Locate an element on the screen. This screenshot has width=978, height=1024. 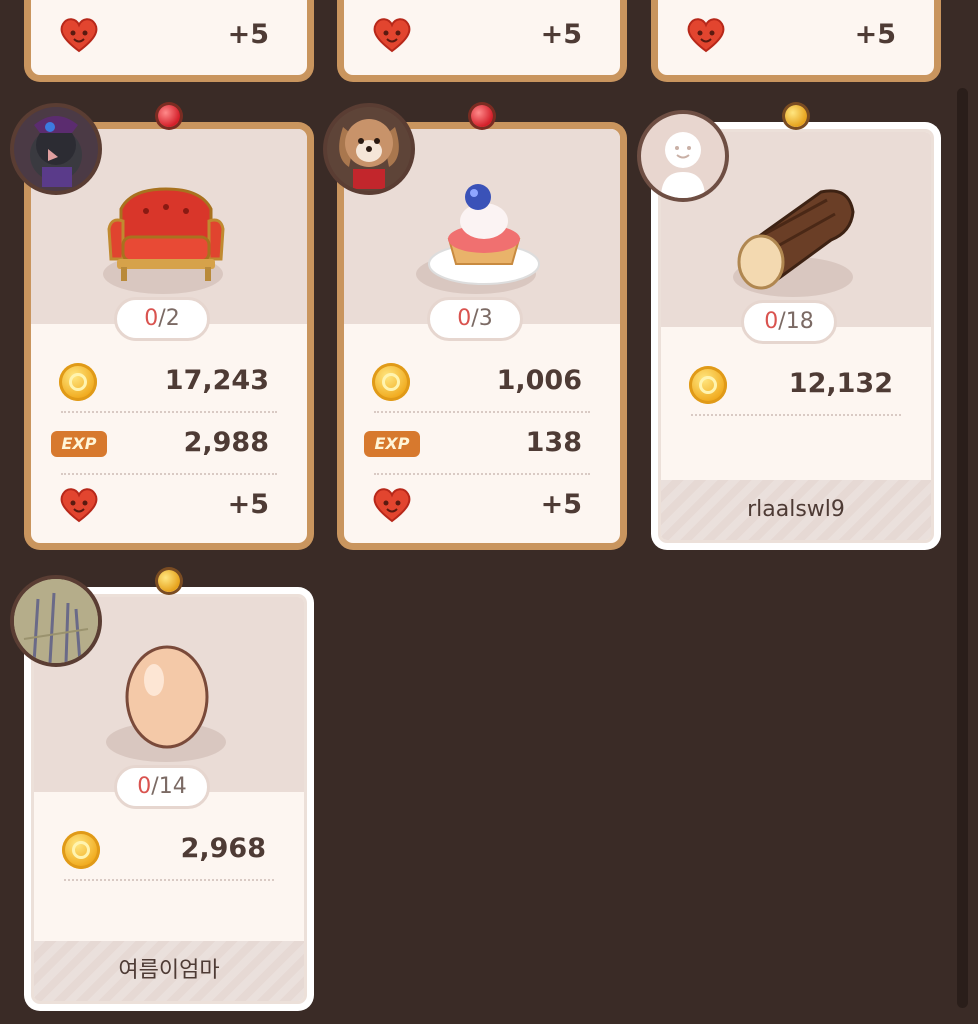
coins-row: 2,968 is located at coordinates (169, 850).